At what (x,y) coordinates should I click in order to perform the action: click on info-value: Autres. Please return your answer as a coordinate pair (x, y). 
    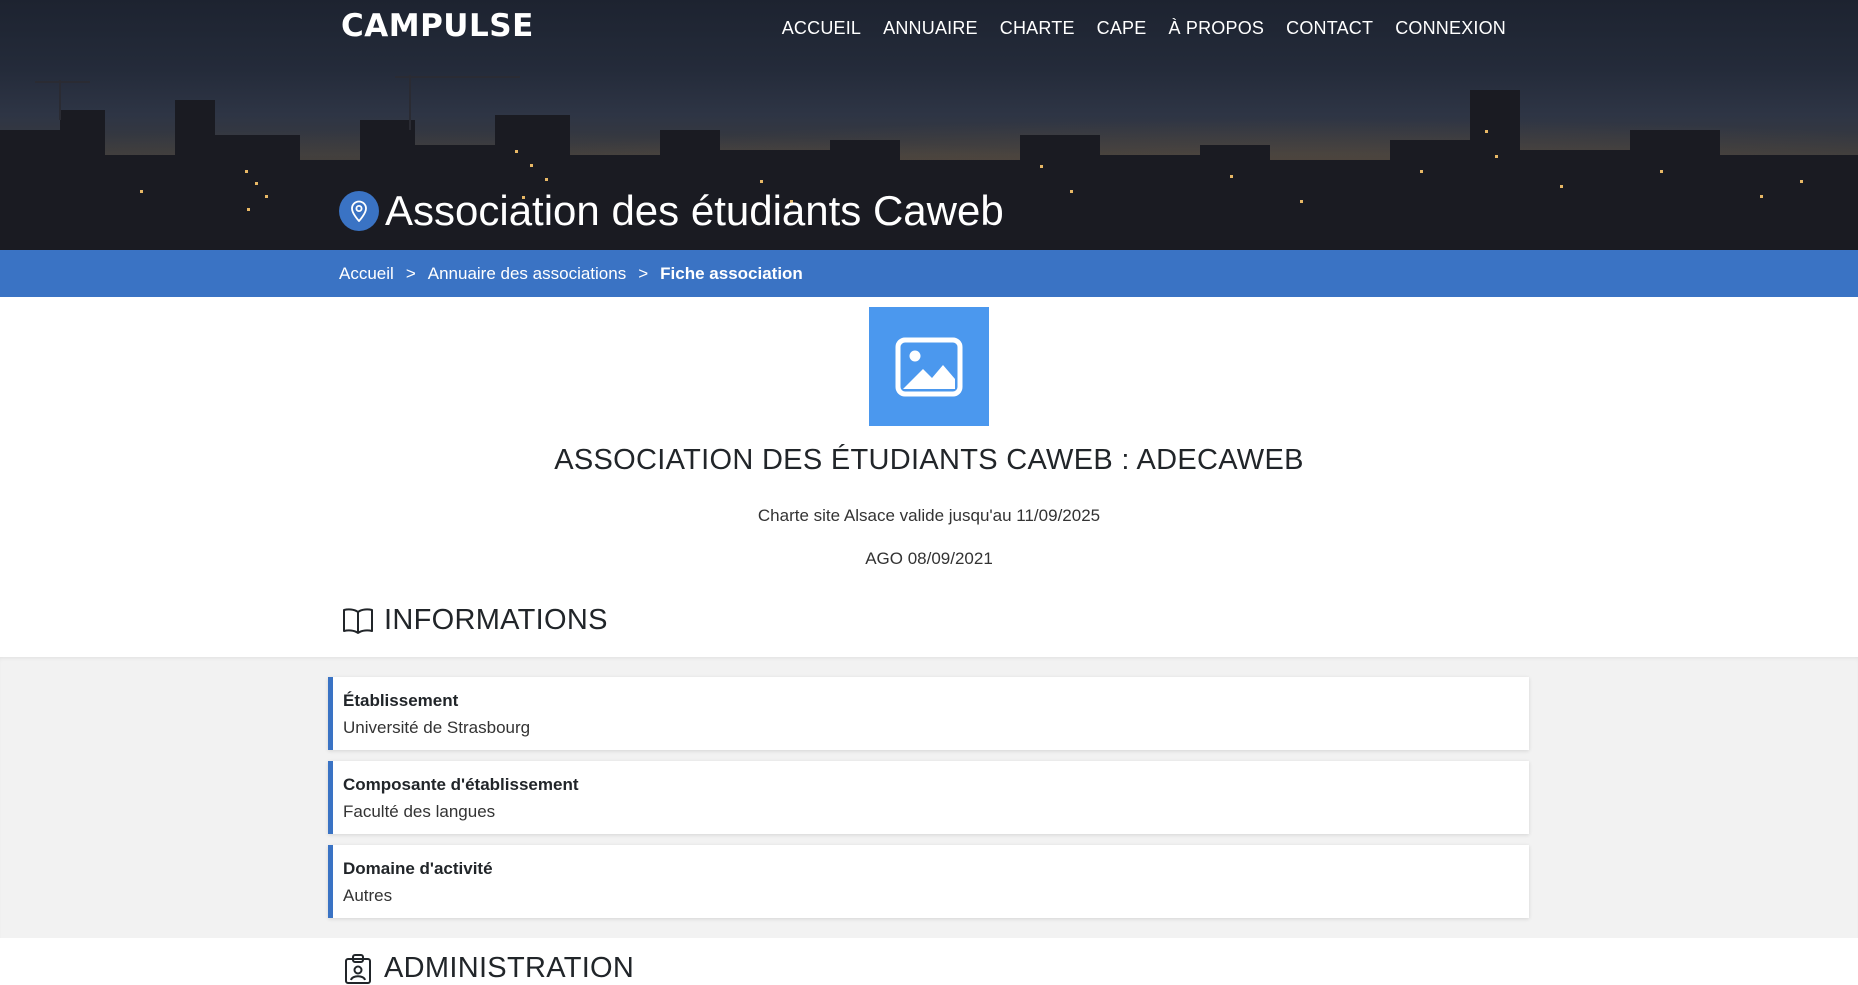
    Looking at the image, I should click on (368, 895).